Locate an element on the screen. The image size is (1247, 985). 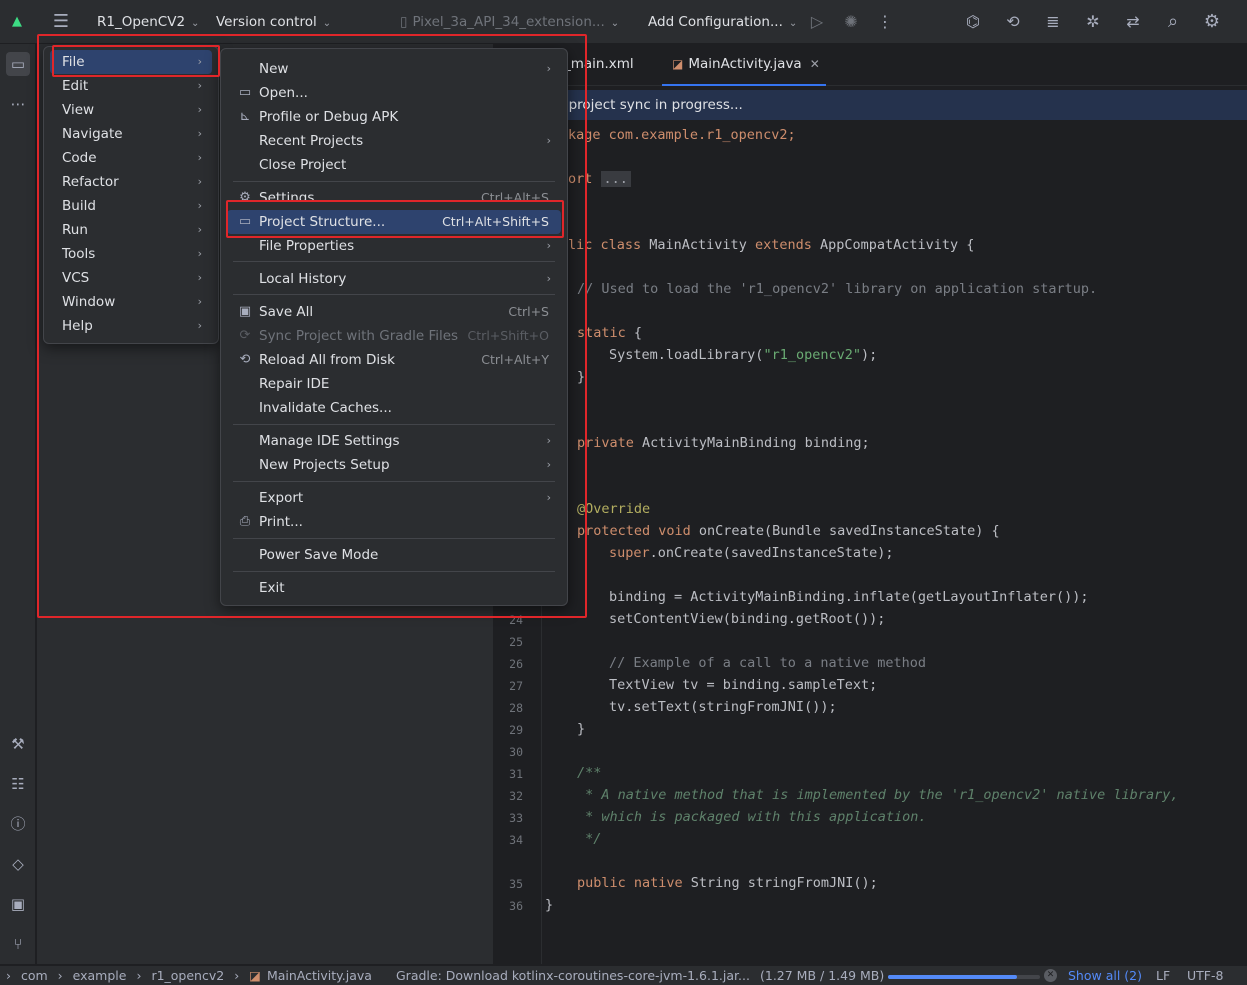
gear-icon: ⚙ is located at coordinates (1212, 22).